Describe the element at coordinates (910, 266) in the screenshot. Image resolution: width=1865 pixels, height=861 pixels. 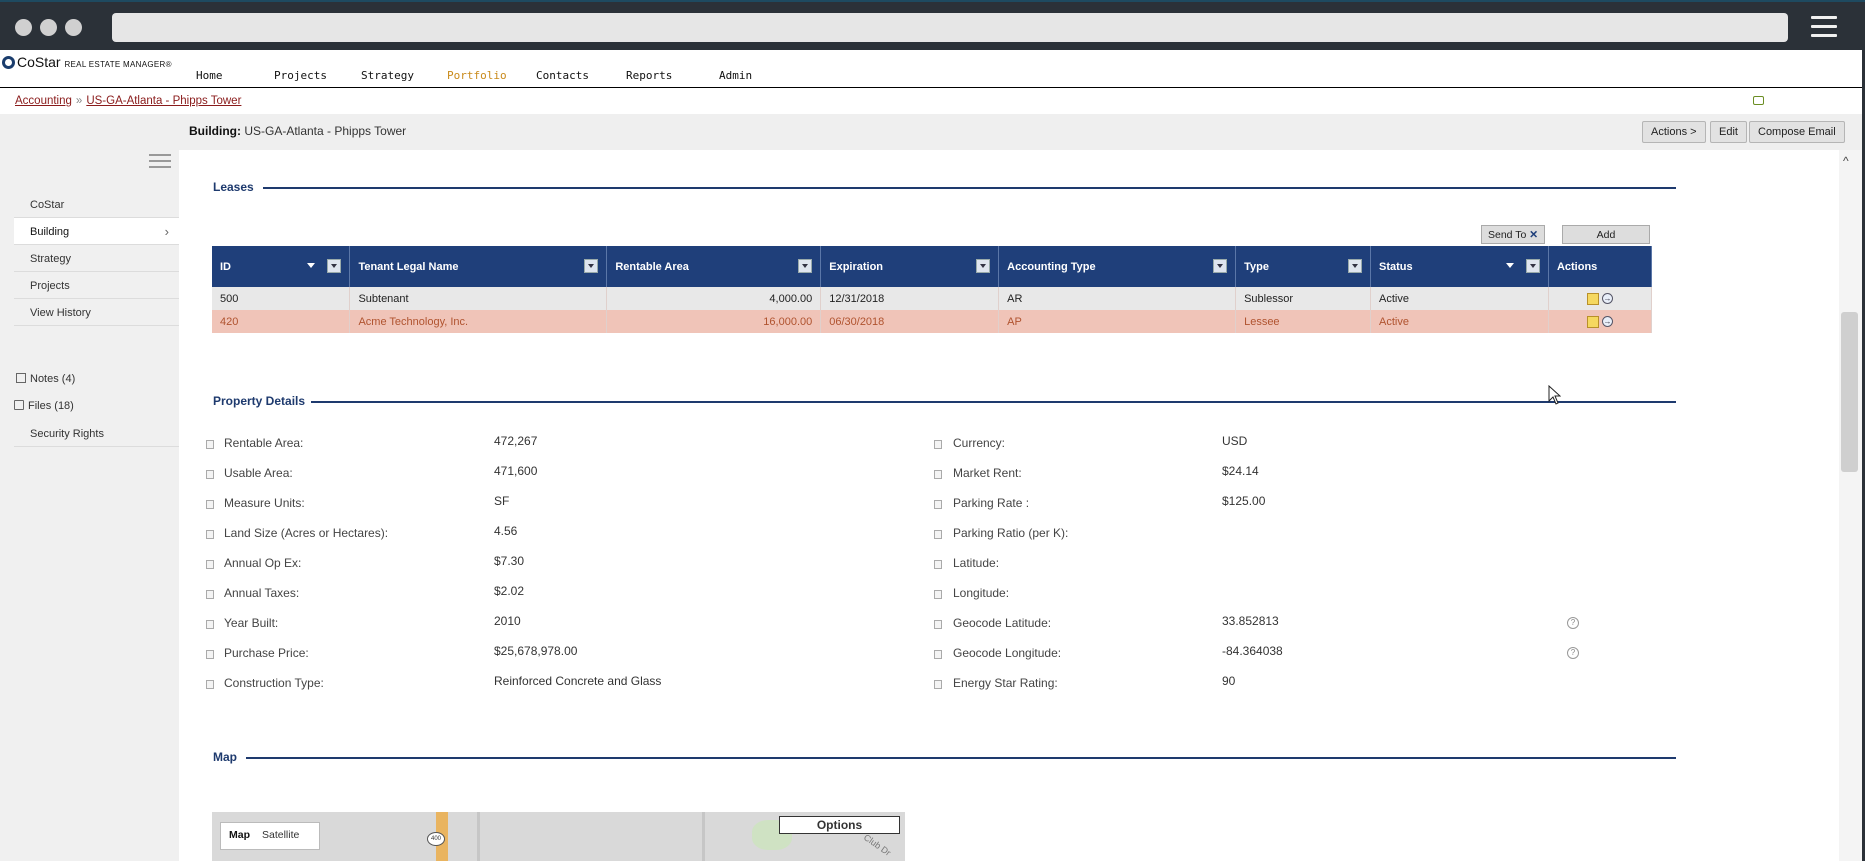
I see `column-header-expiration: Expiration` at that location.